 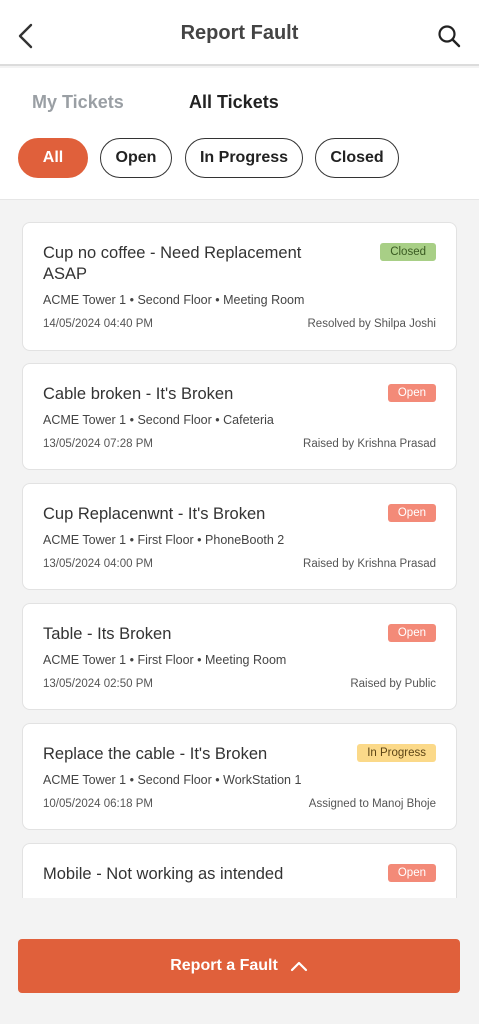 I want to click on filter-chip-all: All, so click(x=53, y=158).